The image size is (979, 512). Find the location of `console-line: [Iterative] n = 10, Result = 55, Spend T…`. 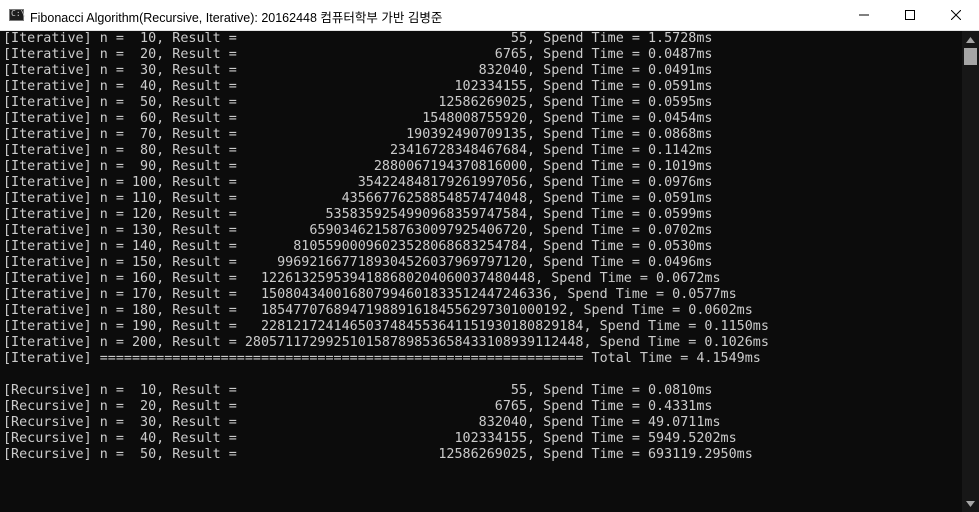

console-line: [Iterative] n = 10, Result = 55, Spend T… is located at coordinates (358, 38).